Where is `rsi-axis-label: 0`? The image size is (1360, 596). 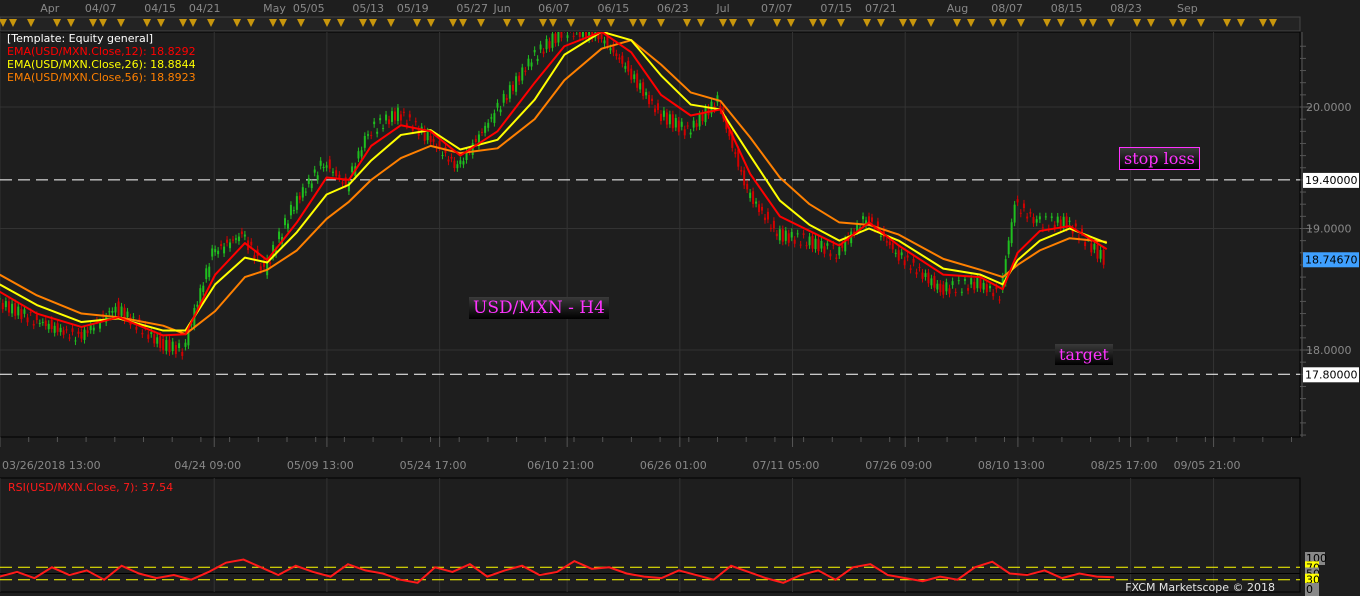 rsi-axis-label: 0 is located at coordinates (1309, 589).